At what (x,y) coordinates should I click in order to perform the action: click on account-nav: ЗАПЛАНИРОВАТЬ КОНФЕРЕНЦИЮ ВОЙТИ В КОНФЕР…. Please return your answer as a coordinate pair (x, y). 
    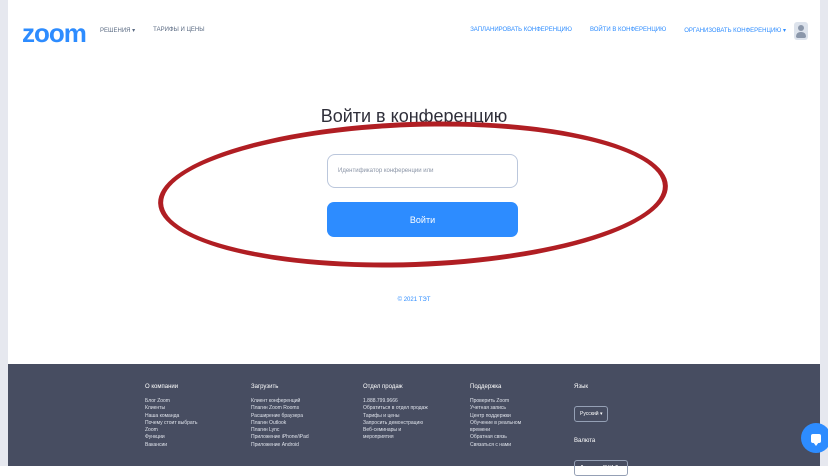
    Looking at the image, I should click on (628, 30).